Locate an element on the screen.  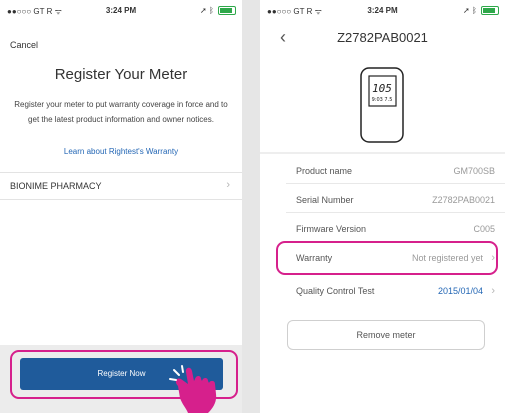
detail-value: 2015/01/04 is located at coordinates (460, 291).